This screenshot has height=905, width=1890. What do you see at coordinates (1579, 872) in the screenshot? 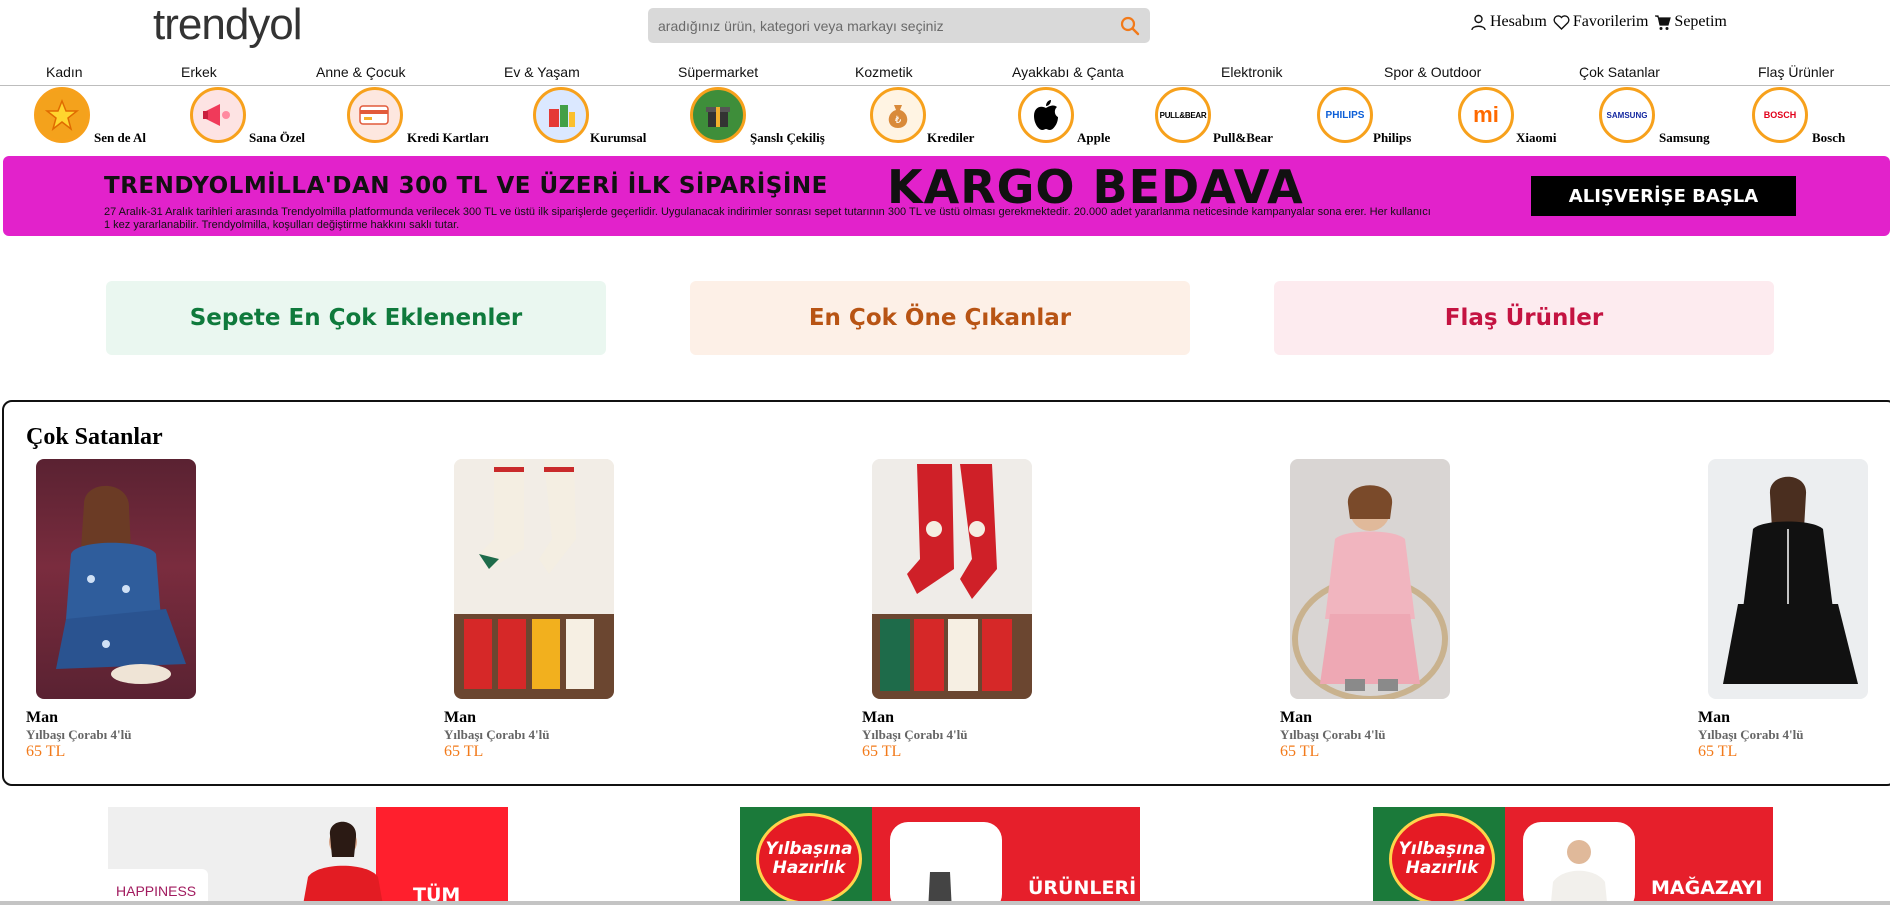
I see `sweater-model-image` at bounding box center [1579, 872].